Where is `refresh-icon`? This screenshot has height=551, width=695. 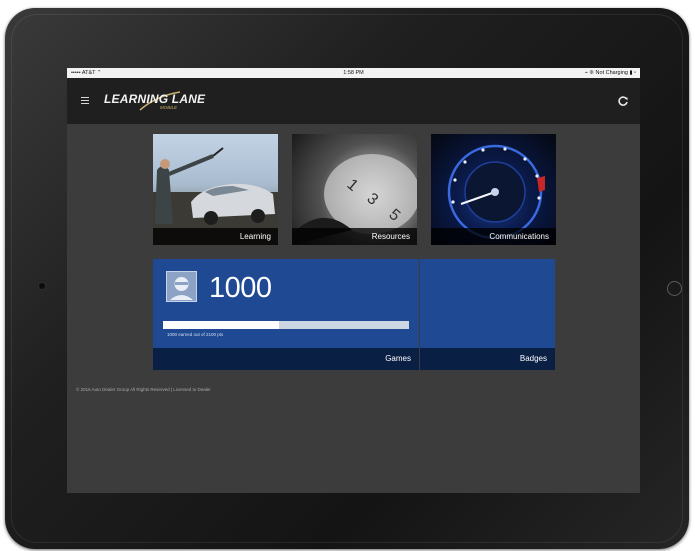 refresh-icon is located at coordinates (623, 100).